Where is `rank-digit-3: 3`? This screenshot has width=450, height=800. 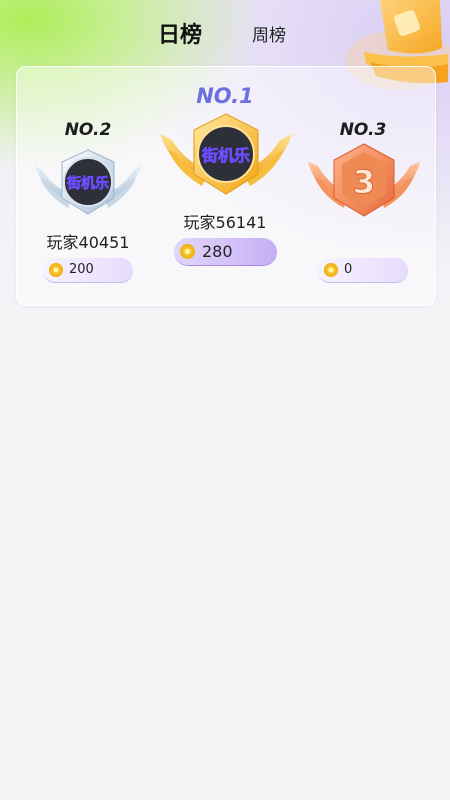 rank-digit-3: 3 is located at coordinates (364, 182).